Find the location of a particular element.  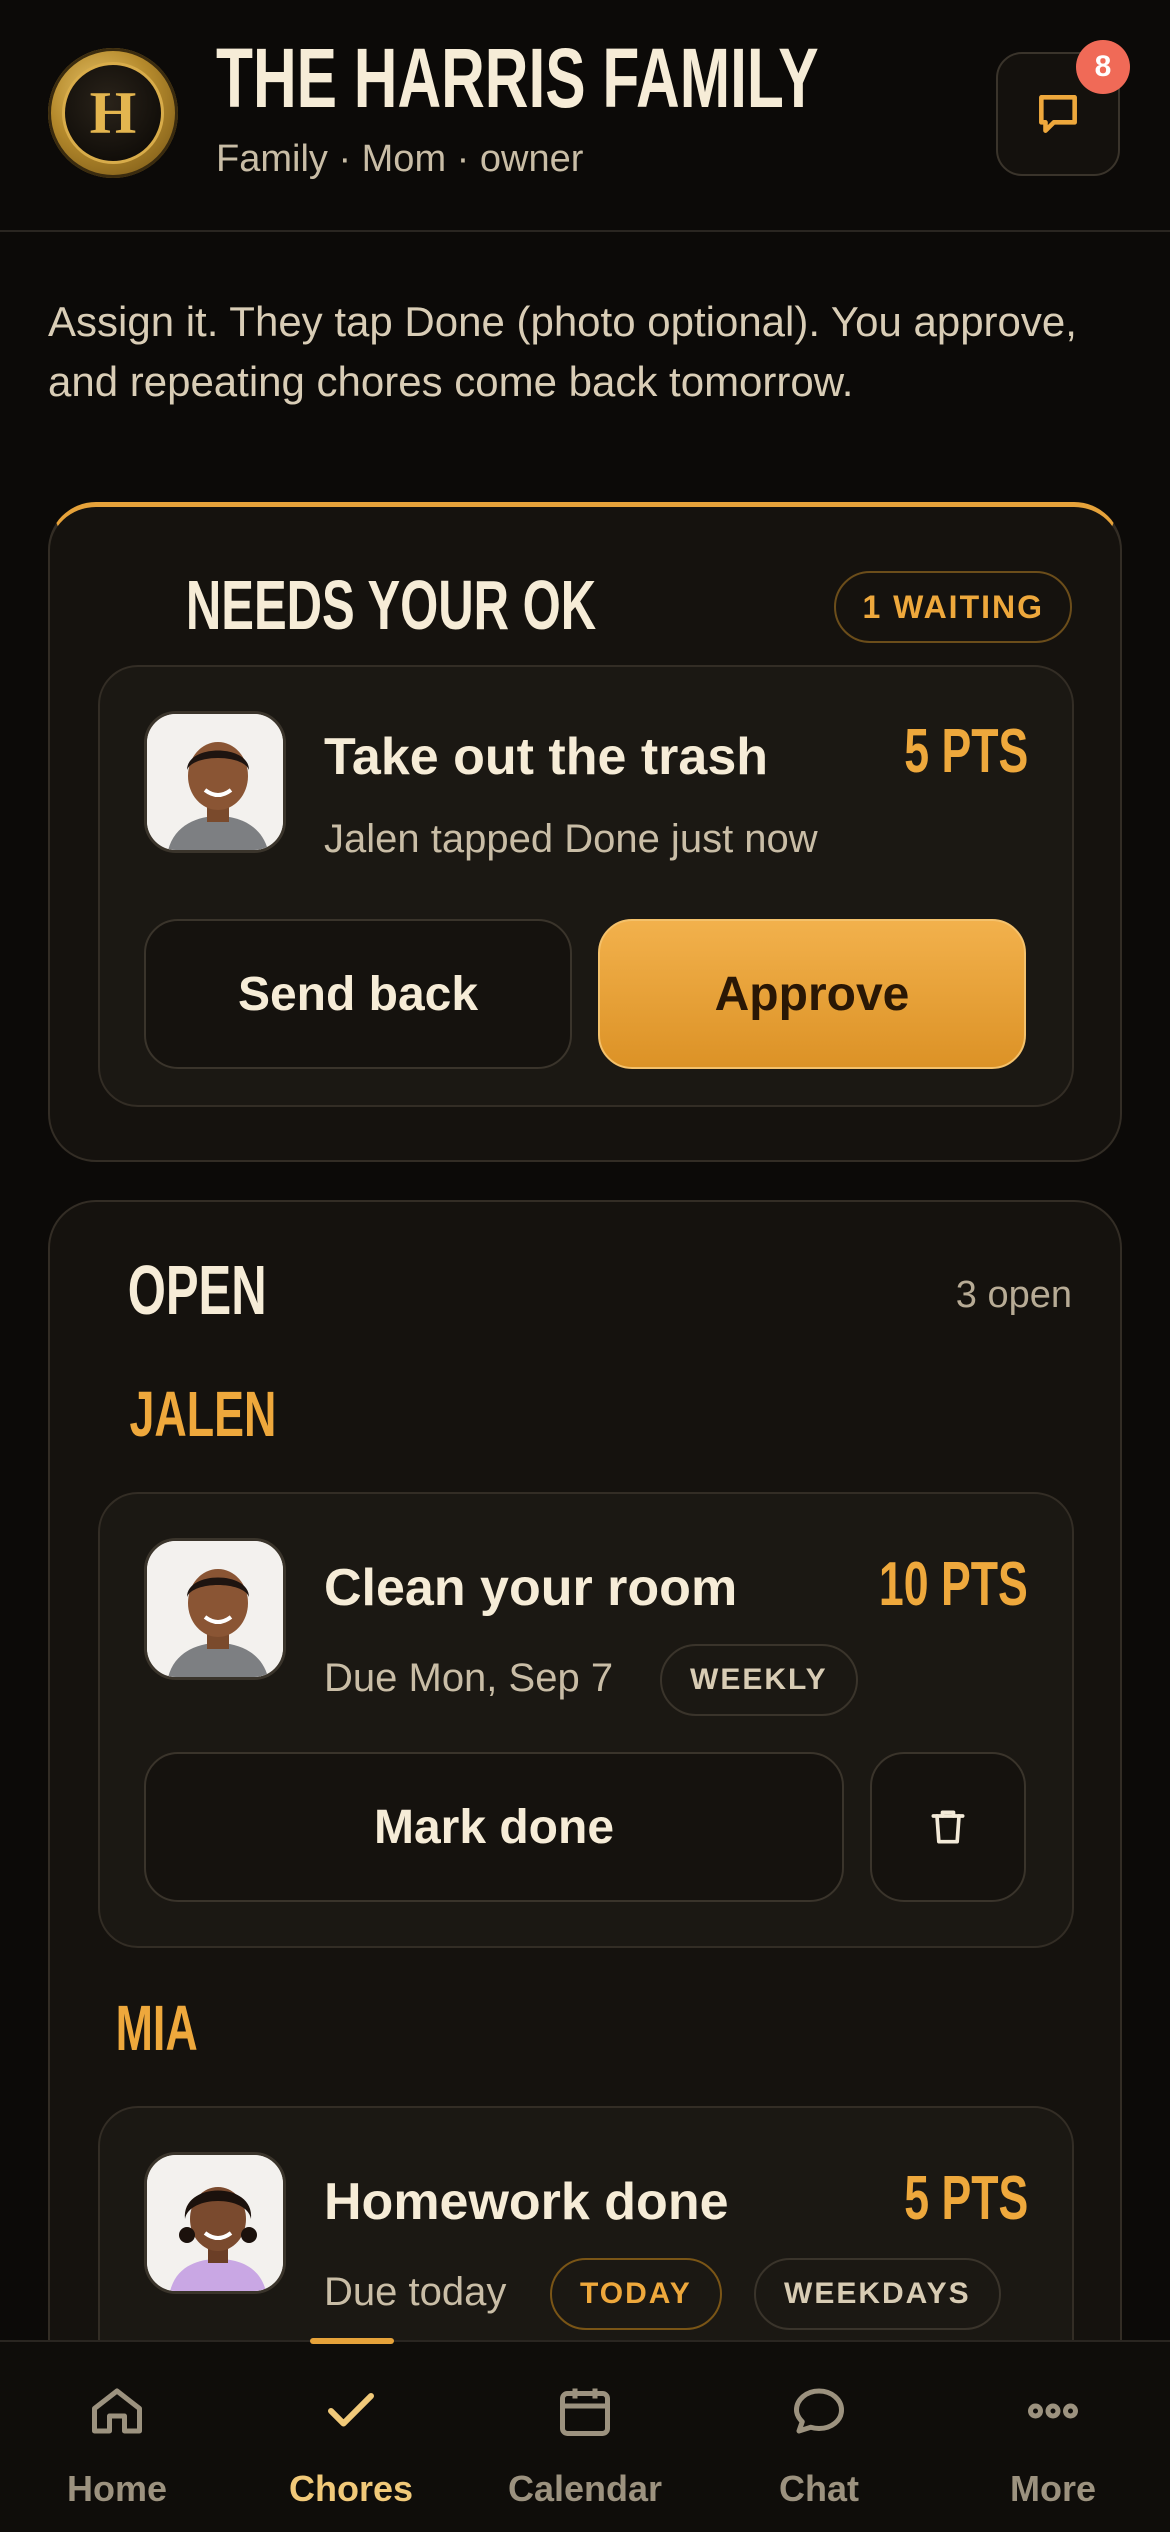

chore-due: Due Mon, Sep 7 is located at coordinates (469, 1678).